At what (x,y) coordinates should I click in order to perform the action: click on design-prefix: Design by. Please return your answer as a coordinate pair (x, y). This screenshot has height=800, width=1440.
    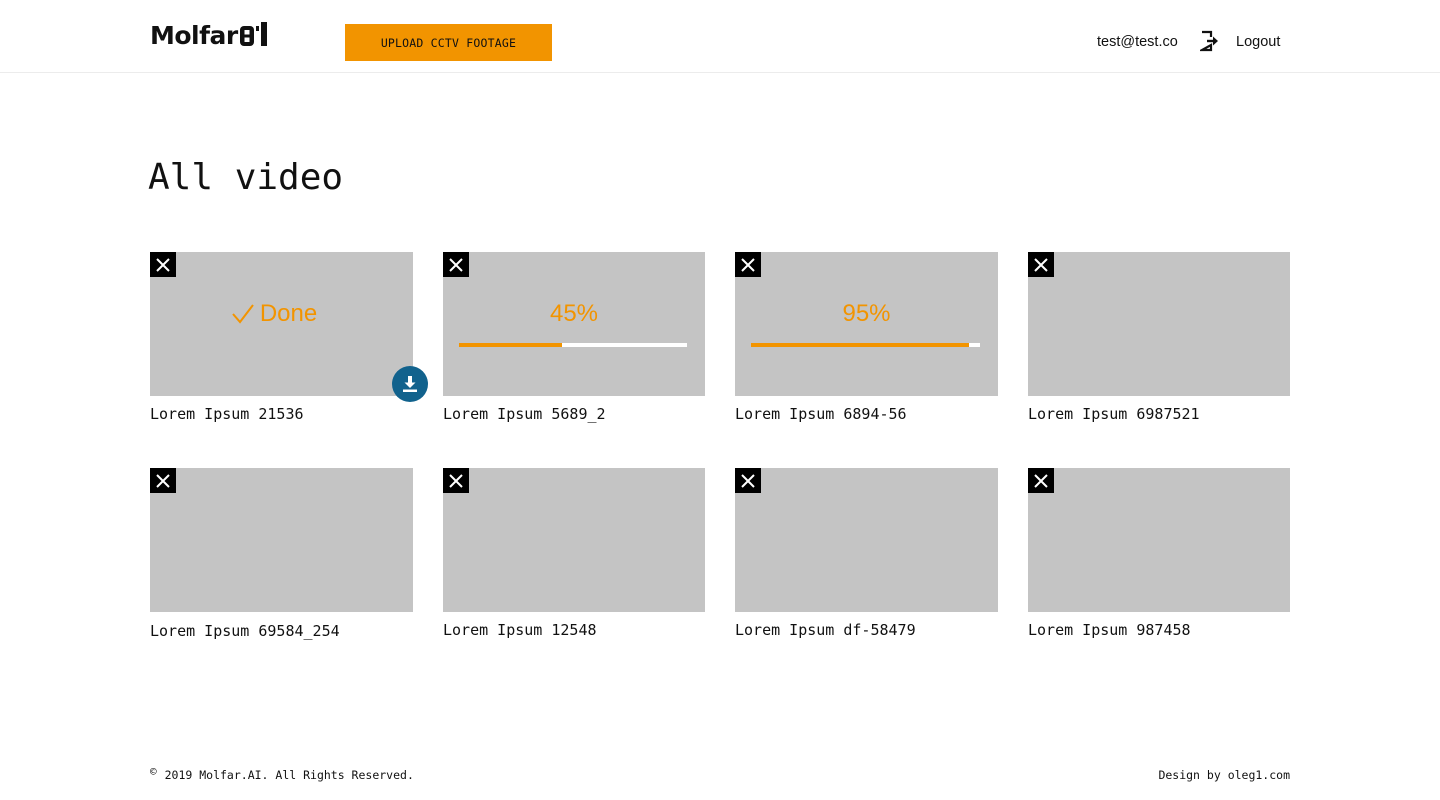
    Looking at the image, I should click on (1189, 775).